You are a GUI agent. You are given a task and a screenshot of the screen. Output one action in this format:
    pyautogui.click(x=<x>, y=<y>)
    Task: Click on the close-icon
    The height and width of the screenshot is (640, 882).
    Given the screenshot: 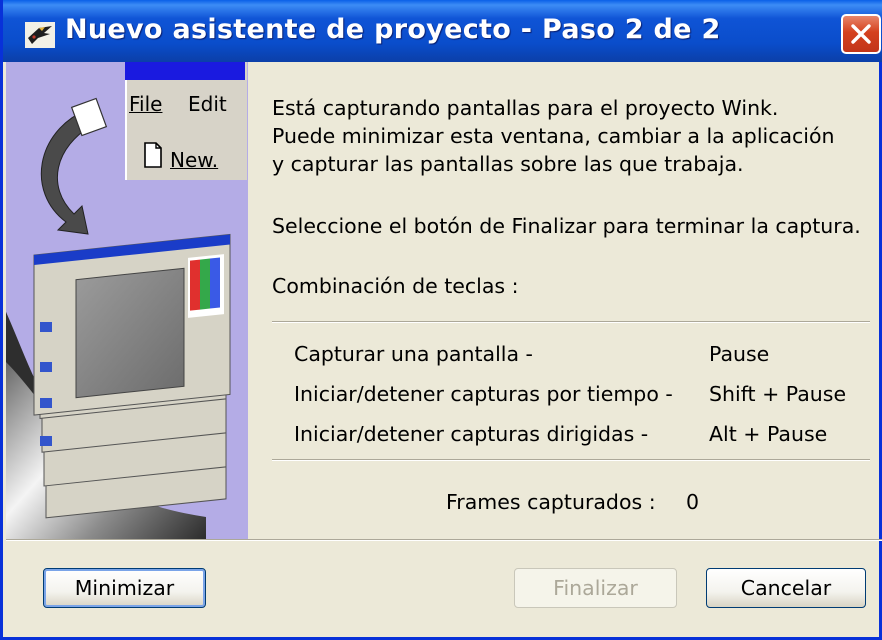 What is the action you would take?
    pyautogui.click(x=861, y=34)
    